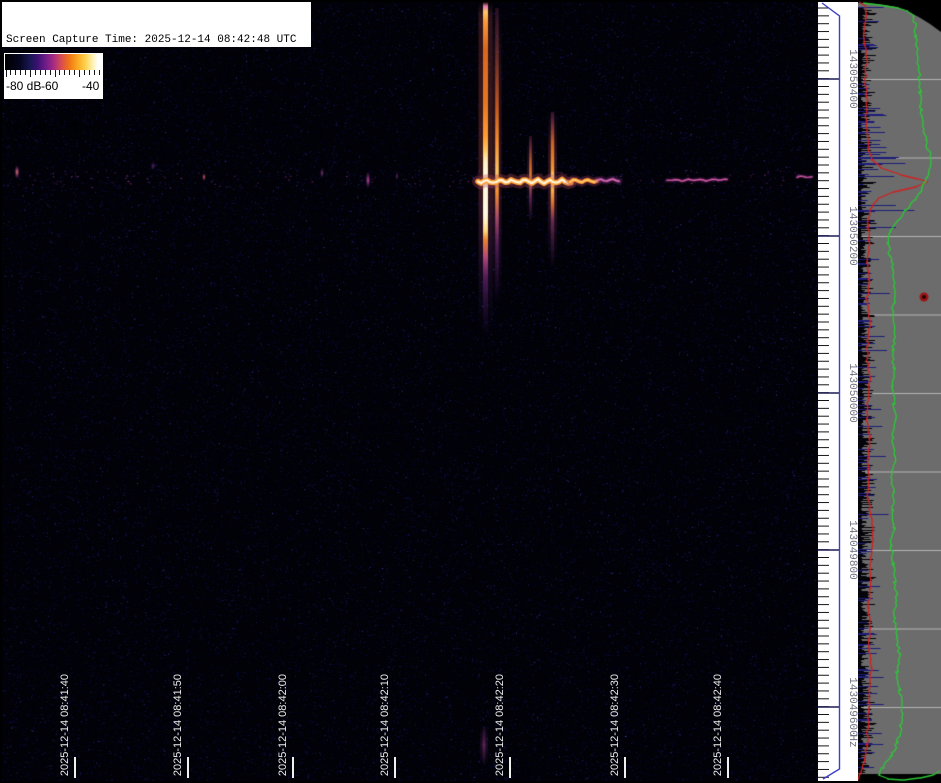 The width and height of the screenshot is (941, 783). Describe the element at coordinates (899, 391) in the screenshot. I see `spectrum-side-panel` at that location.